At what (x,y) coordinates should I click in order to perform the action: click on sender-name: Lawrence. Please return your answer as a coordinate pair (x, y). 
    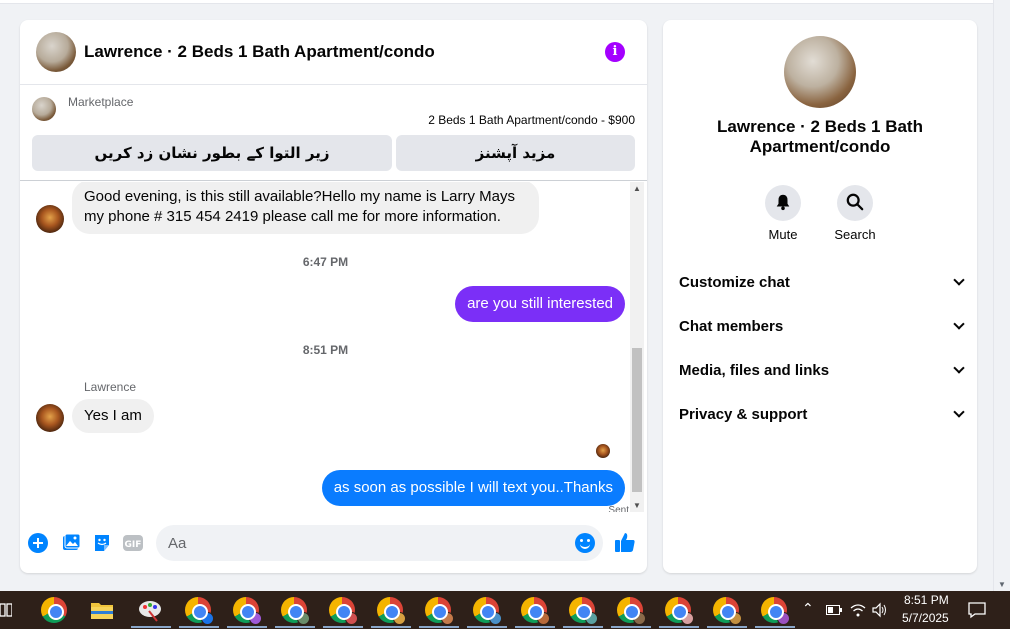
    Looking at the image, I should click on (110, 387).